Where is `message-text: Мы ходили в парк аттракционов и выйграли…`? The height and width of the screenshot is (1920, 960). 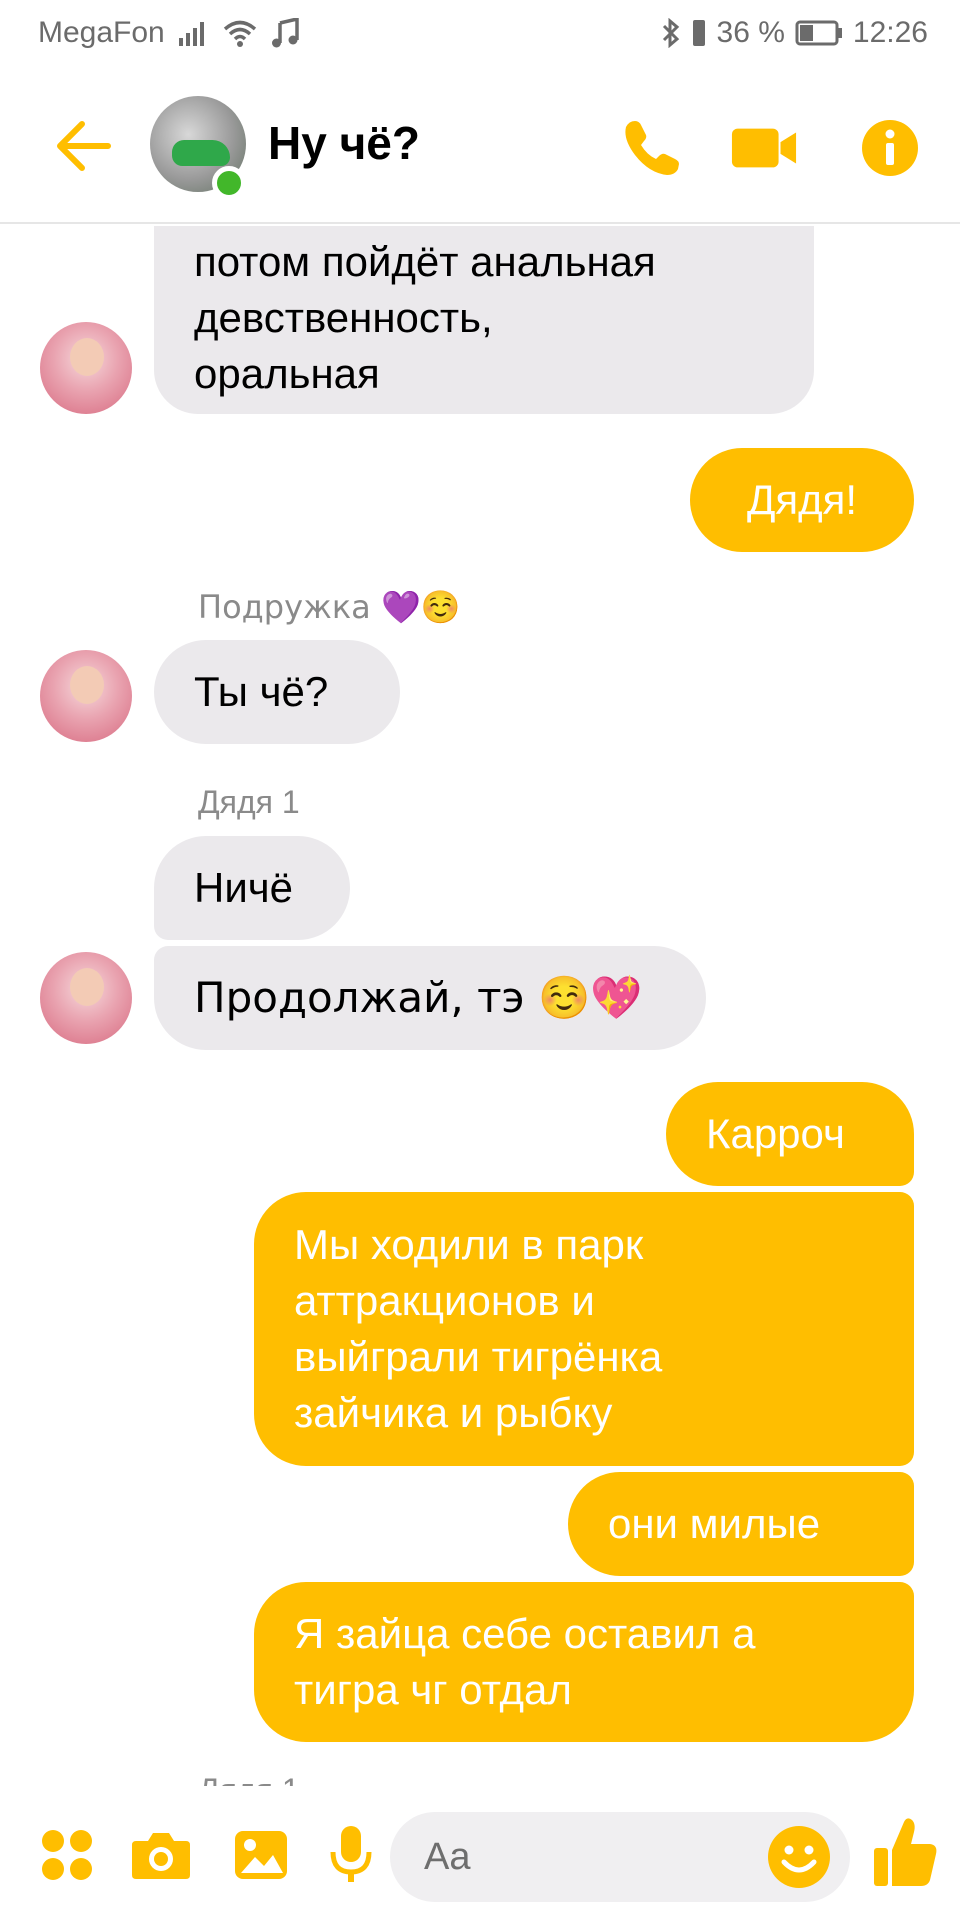
message-text: Мы ходили в парк аттракционов и выйграли… is located at coordinates (478, 1328).